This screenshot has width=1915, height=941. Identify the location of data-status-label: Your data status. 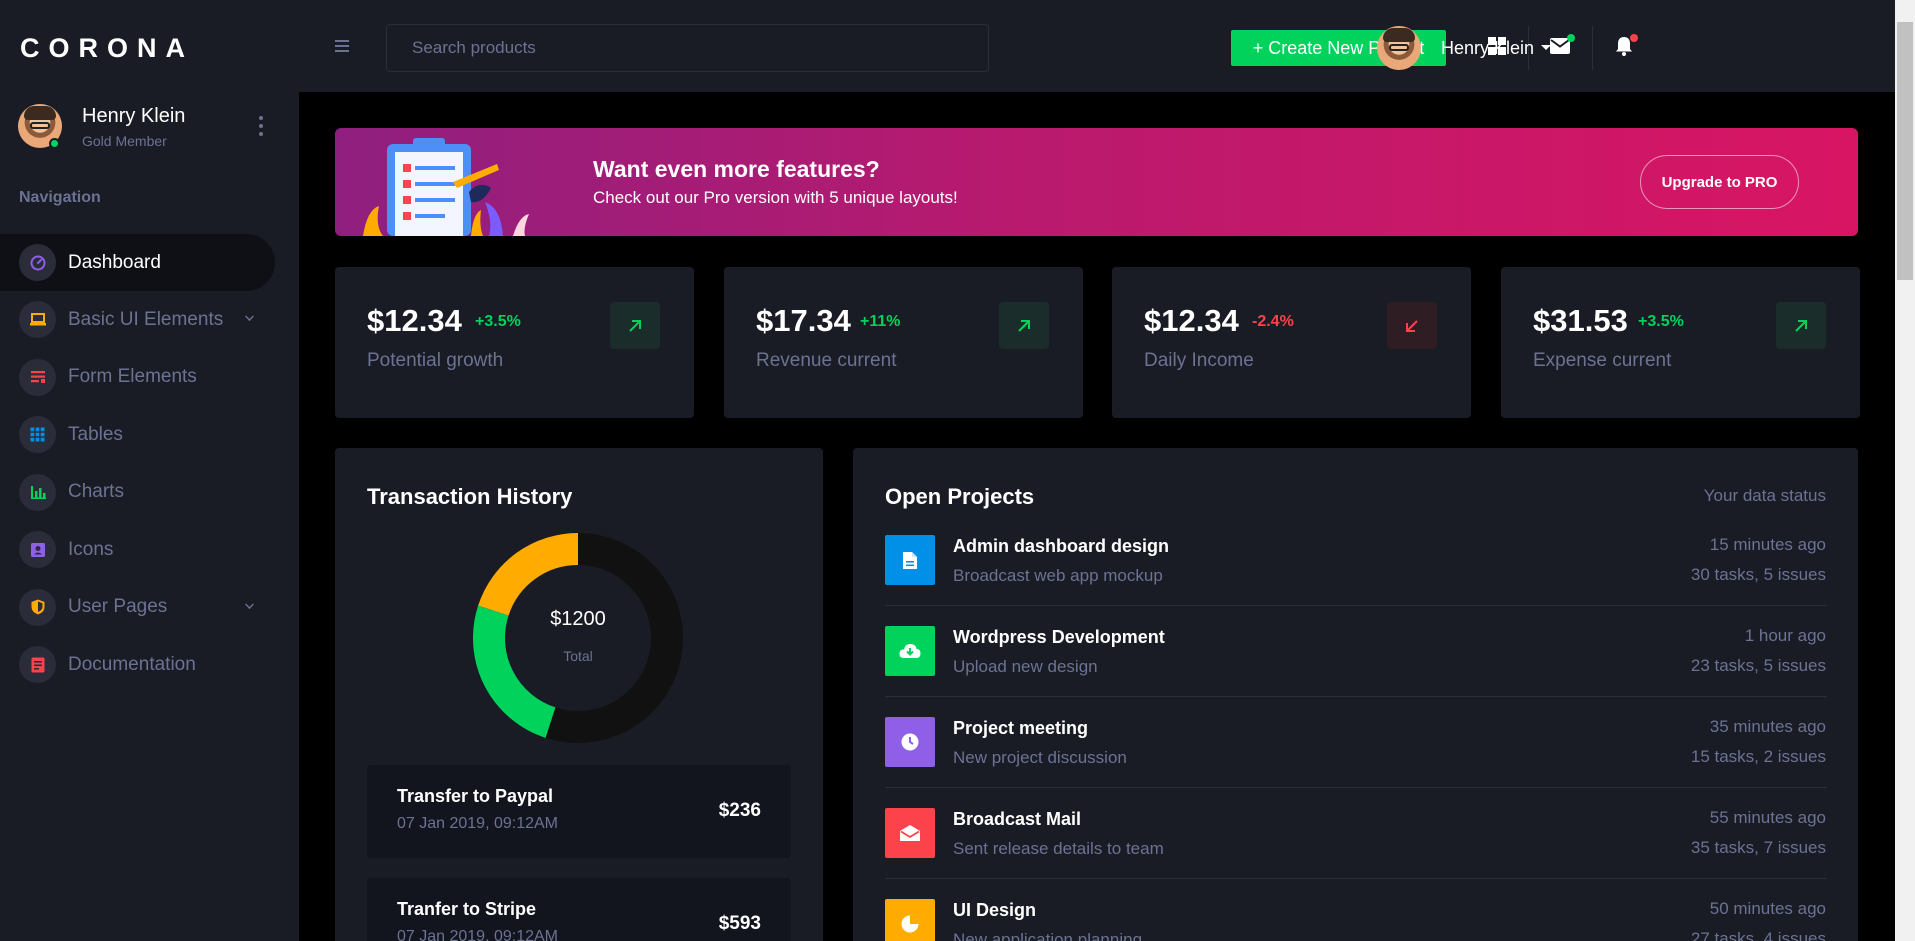
(1764, 495).